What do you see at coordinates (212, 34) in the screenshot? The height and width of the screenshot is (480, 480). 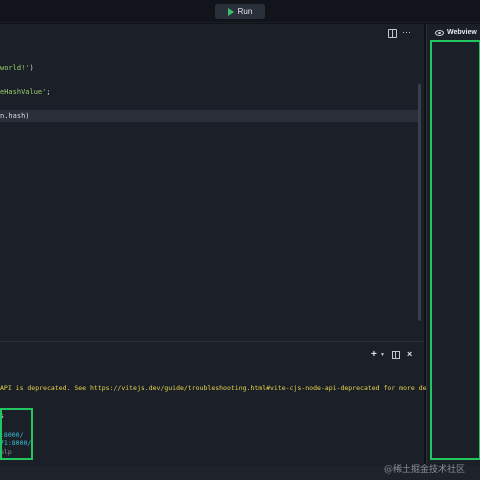 I see `editor-toolbar: ⋯` at bounding box center [212, 34].